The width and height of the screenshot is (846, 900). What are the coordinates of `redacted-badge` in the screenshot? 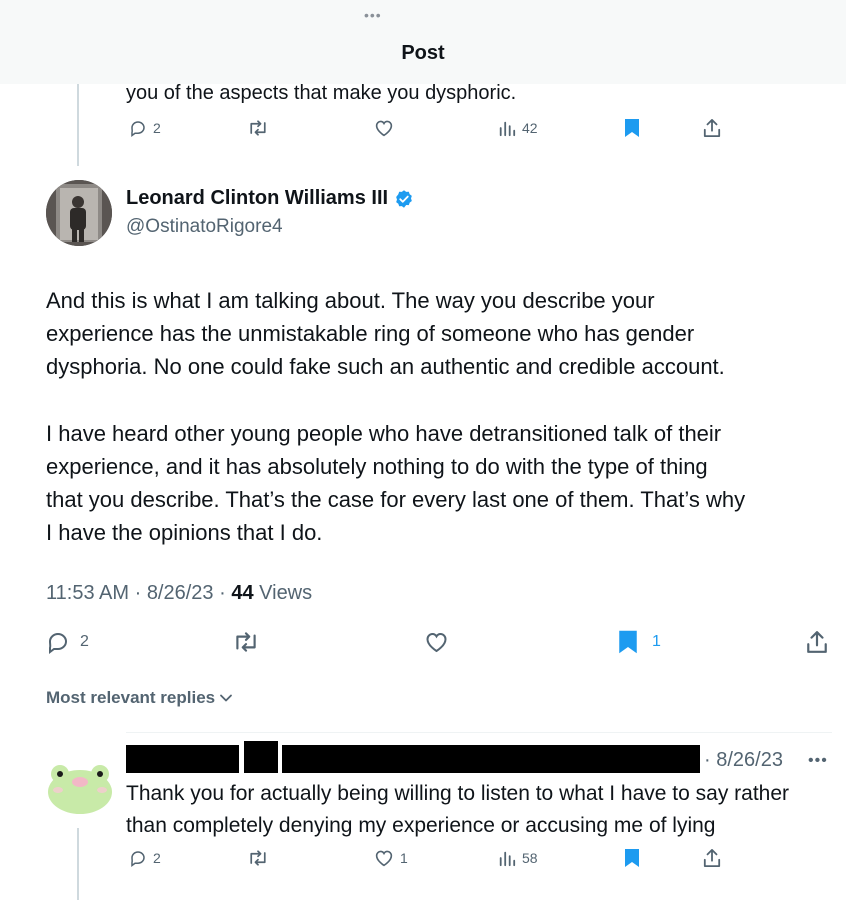 It's located at (261, 757).